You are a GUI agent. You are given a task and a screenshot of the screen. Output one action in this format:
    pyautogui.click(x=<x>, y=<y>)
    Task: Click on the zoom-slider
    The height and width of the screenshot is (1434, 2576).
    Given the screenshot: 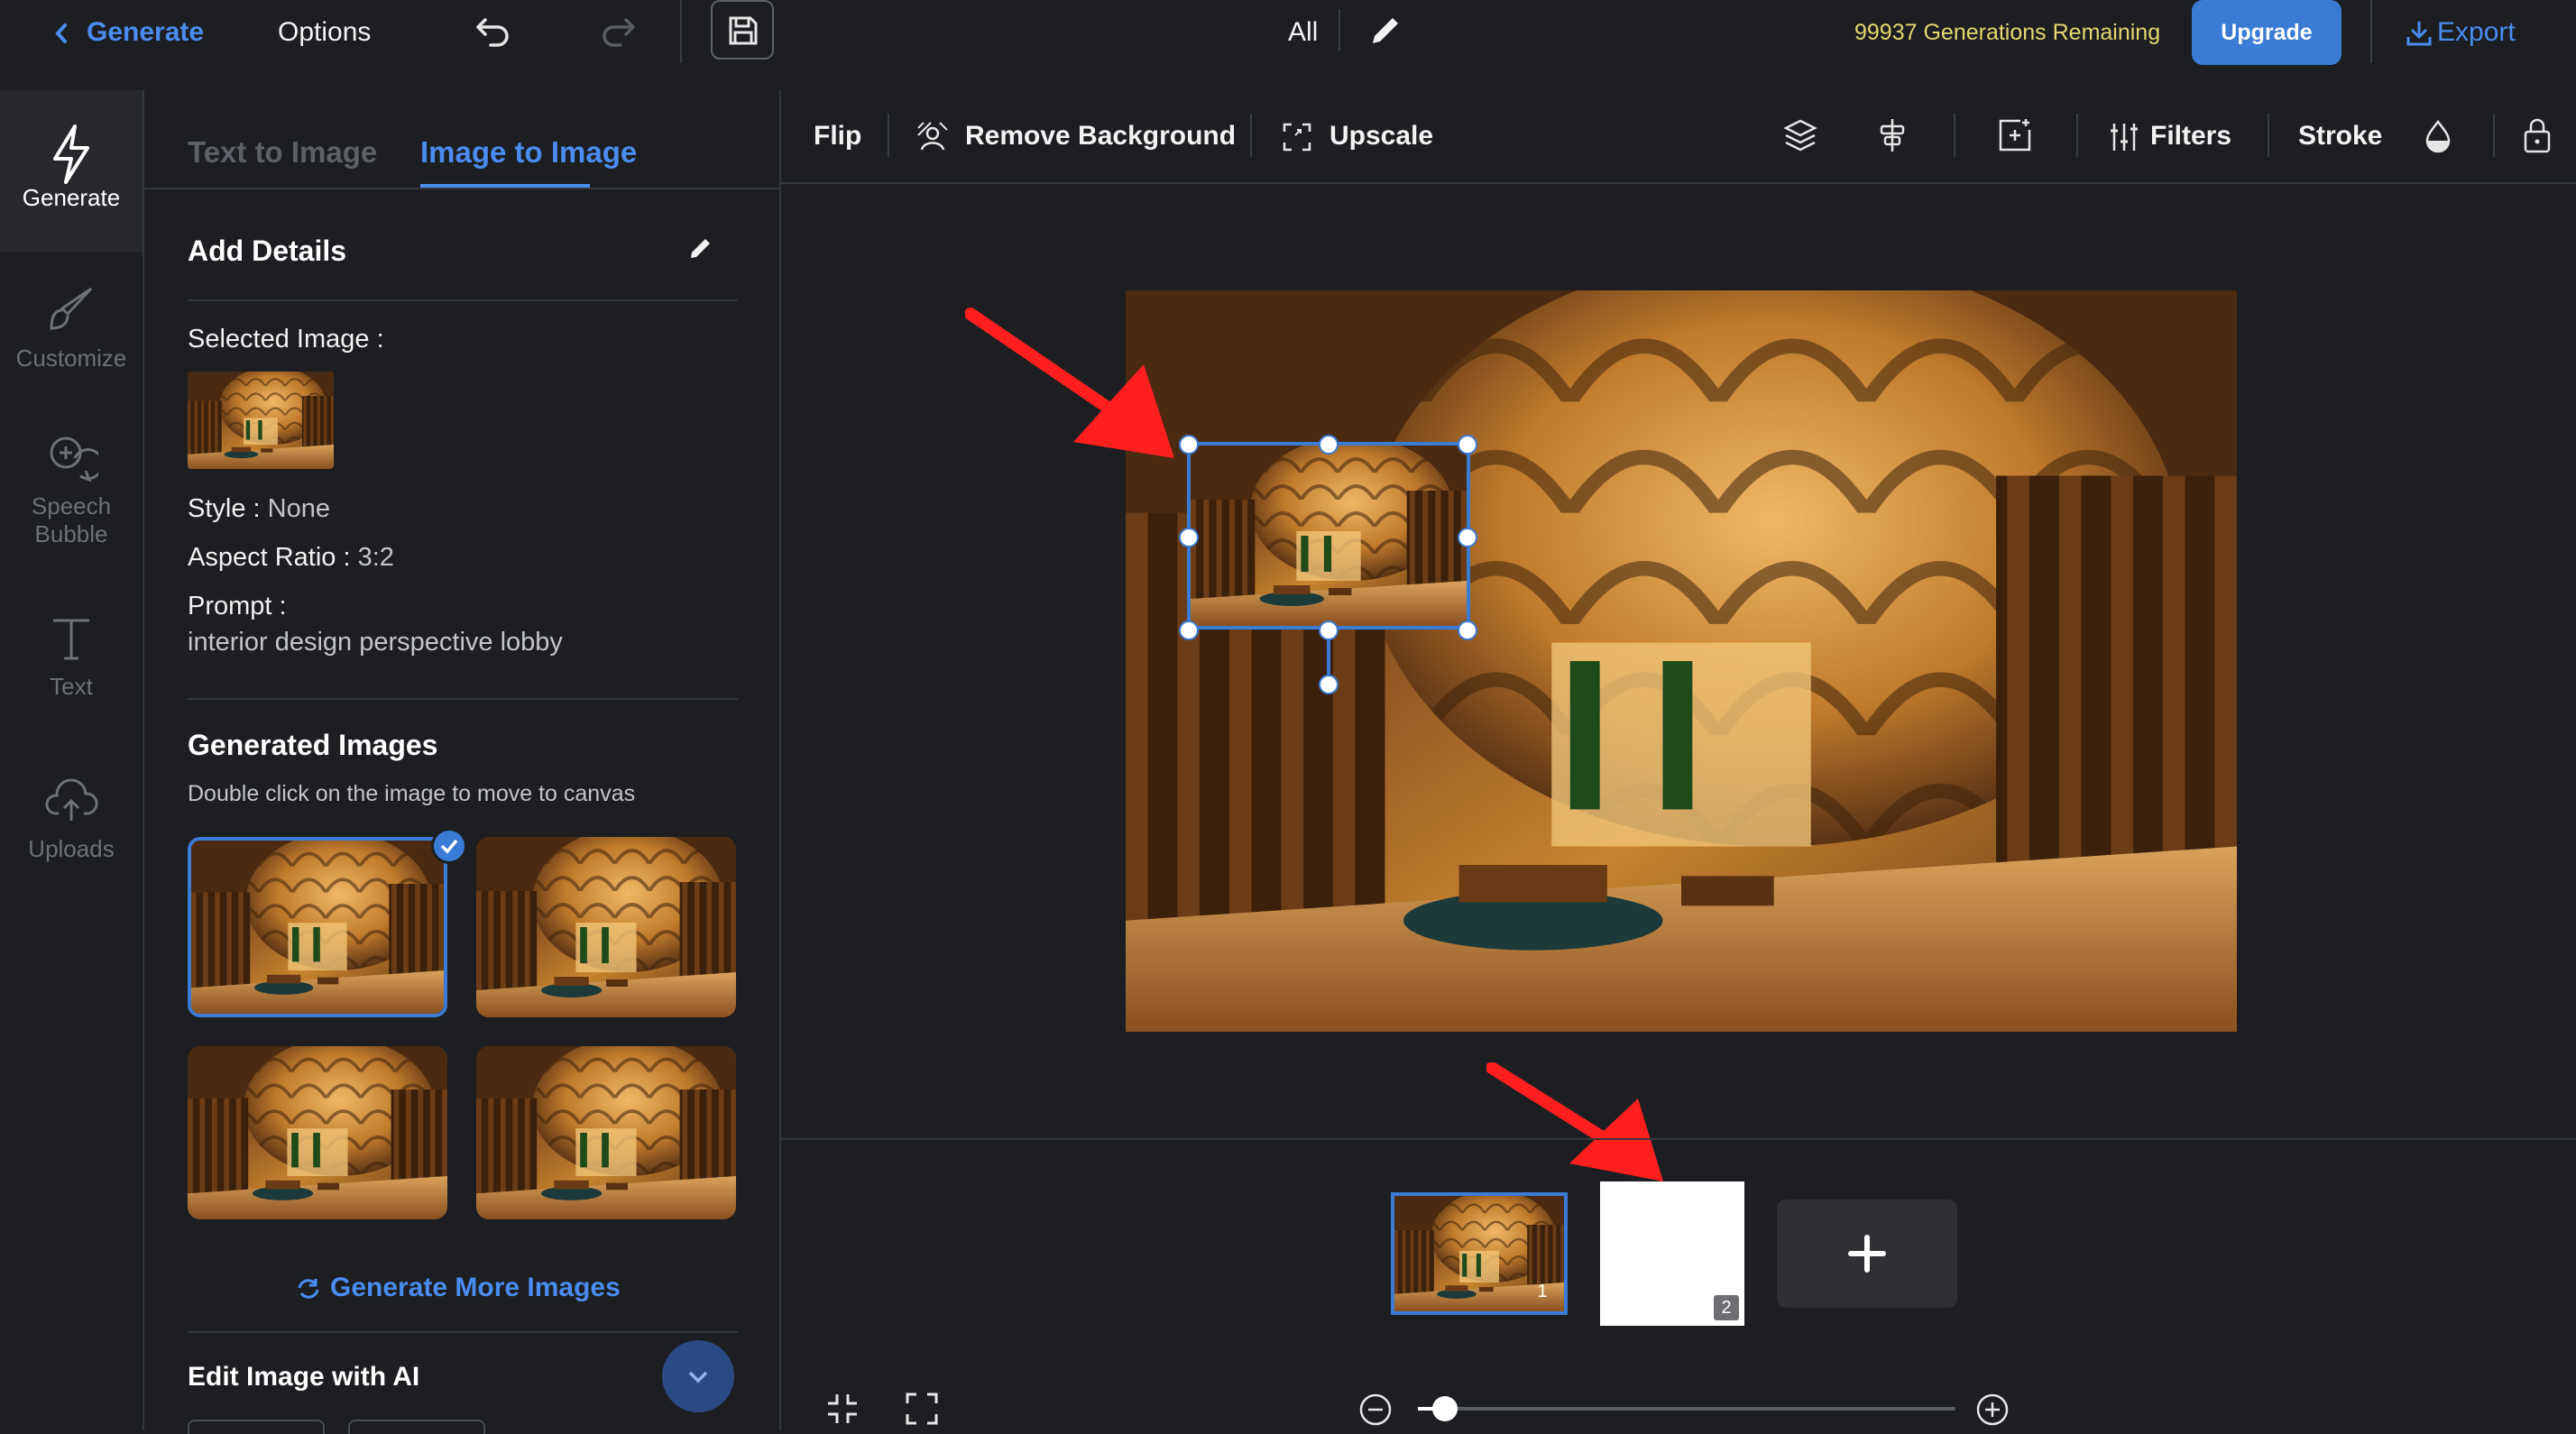 What is the action you would take?
    pyautogui.click(x=1687, y=1408)
    